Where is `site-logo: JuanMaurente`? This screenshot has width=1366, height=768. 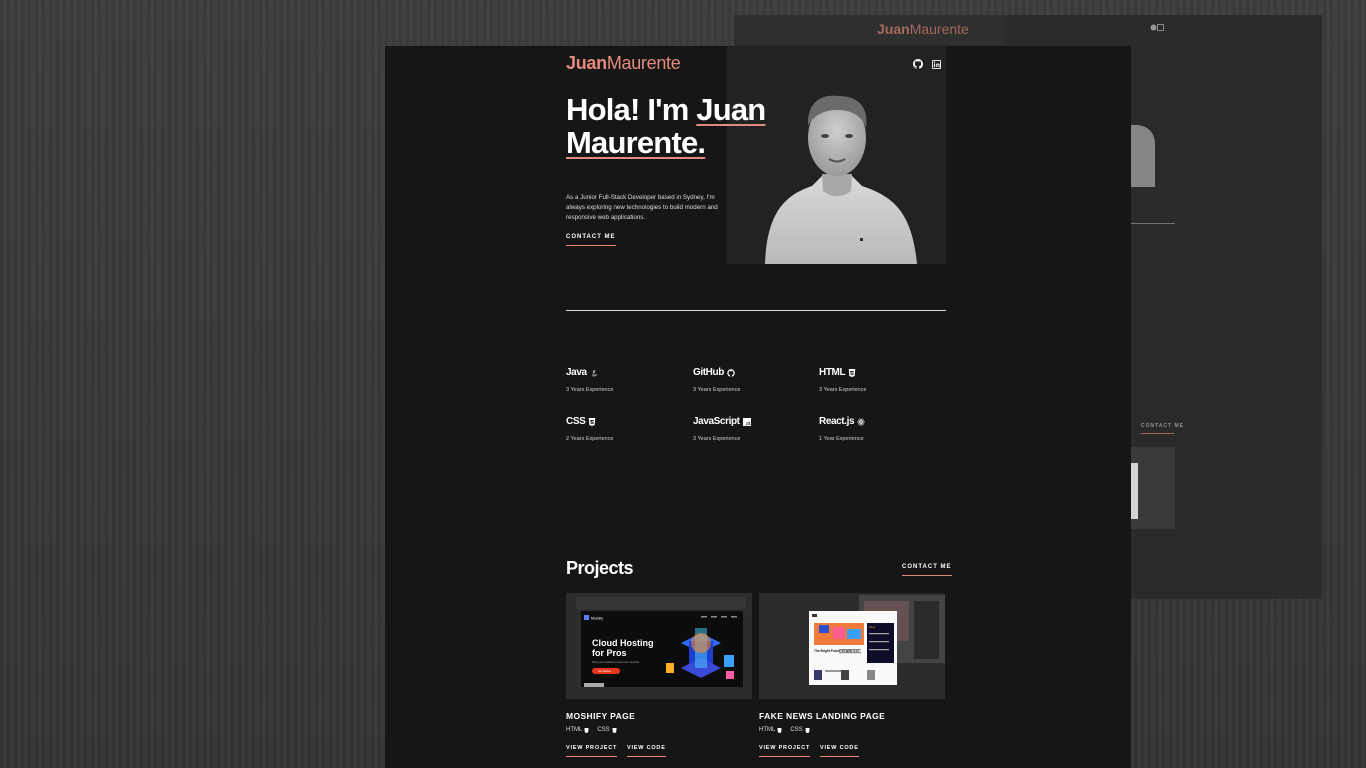
site-logo: JuanMaurente is located at coordinates (623, 63).